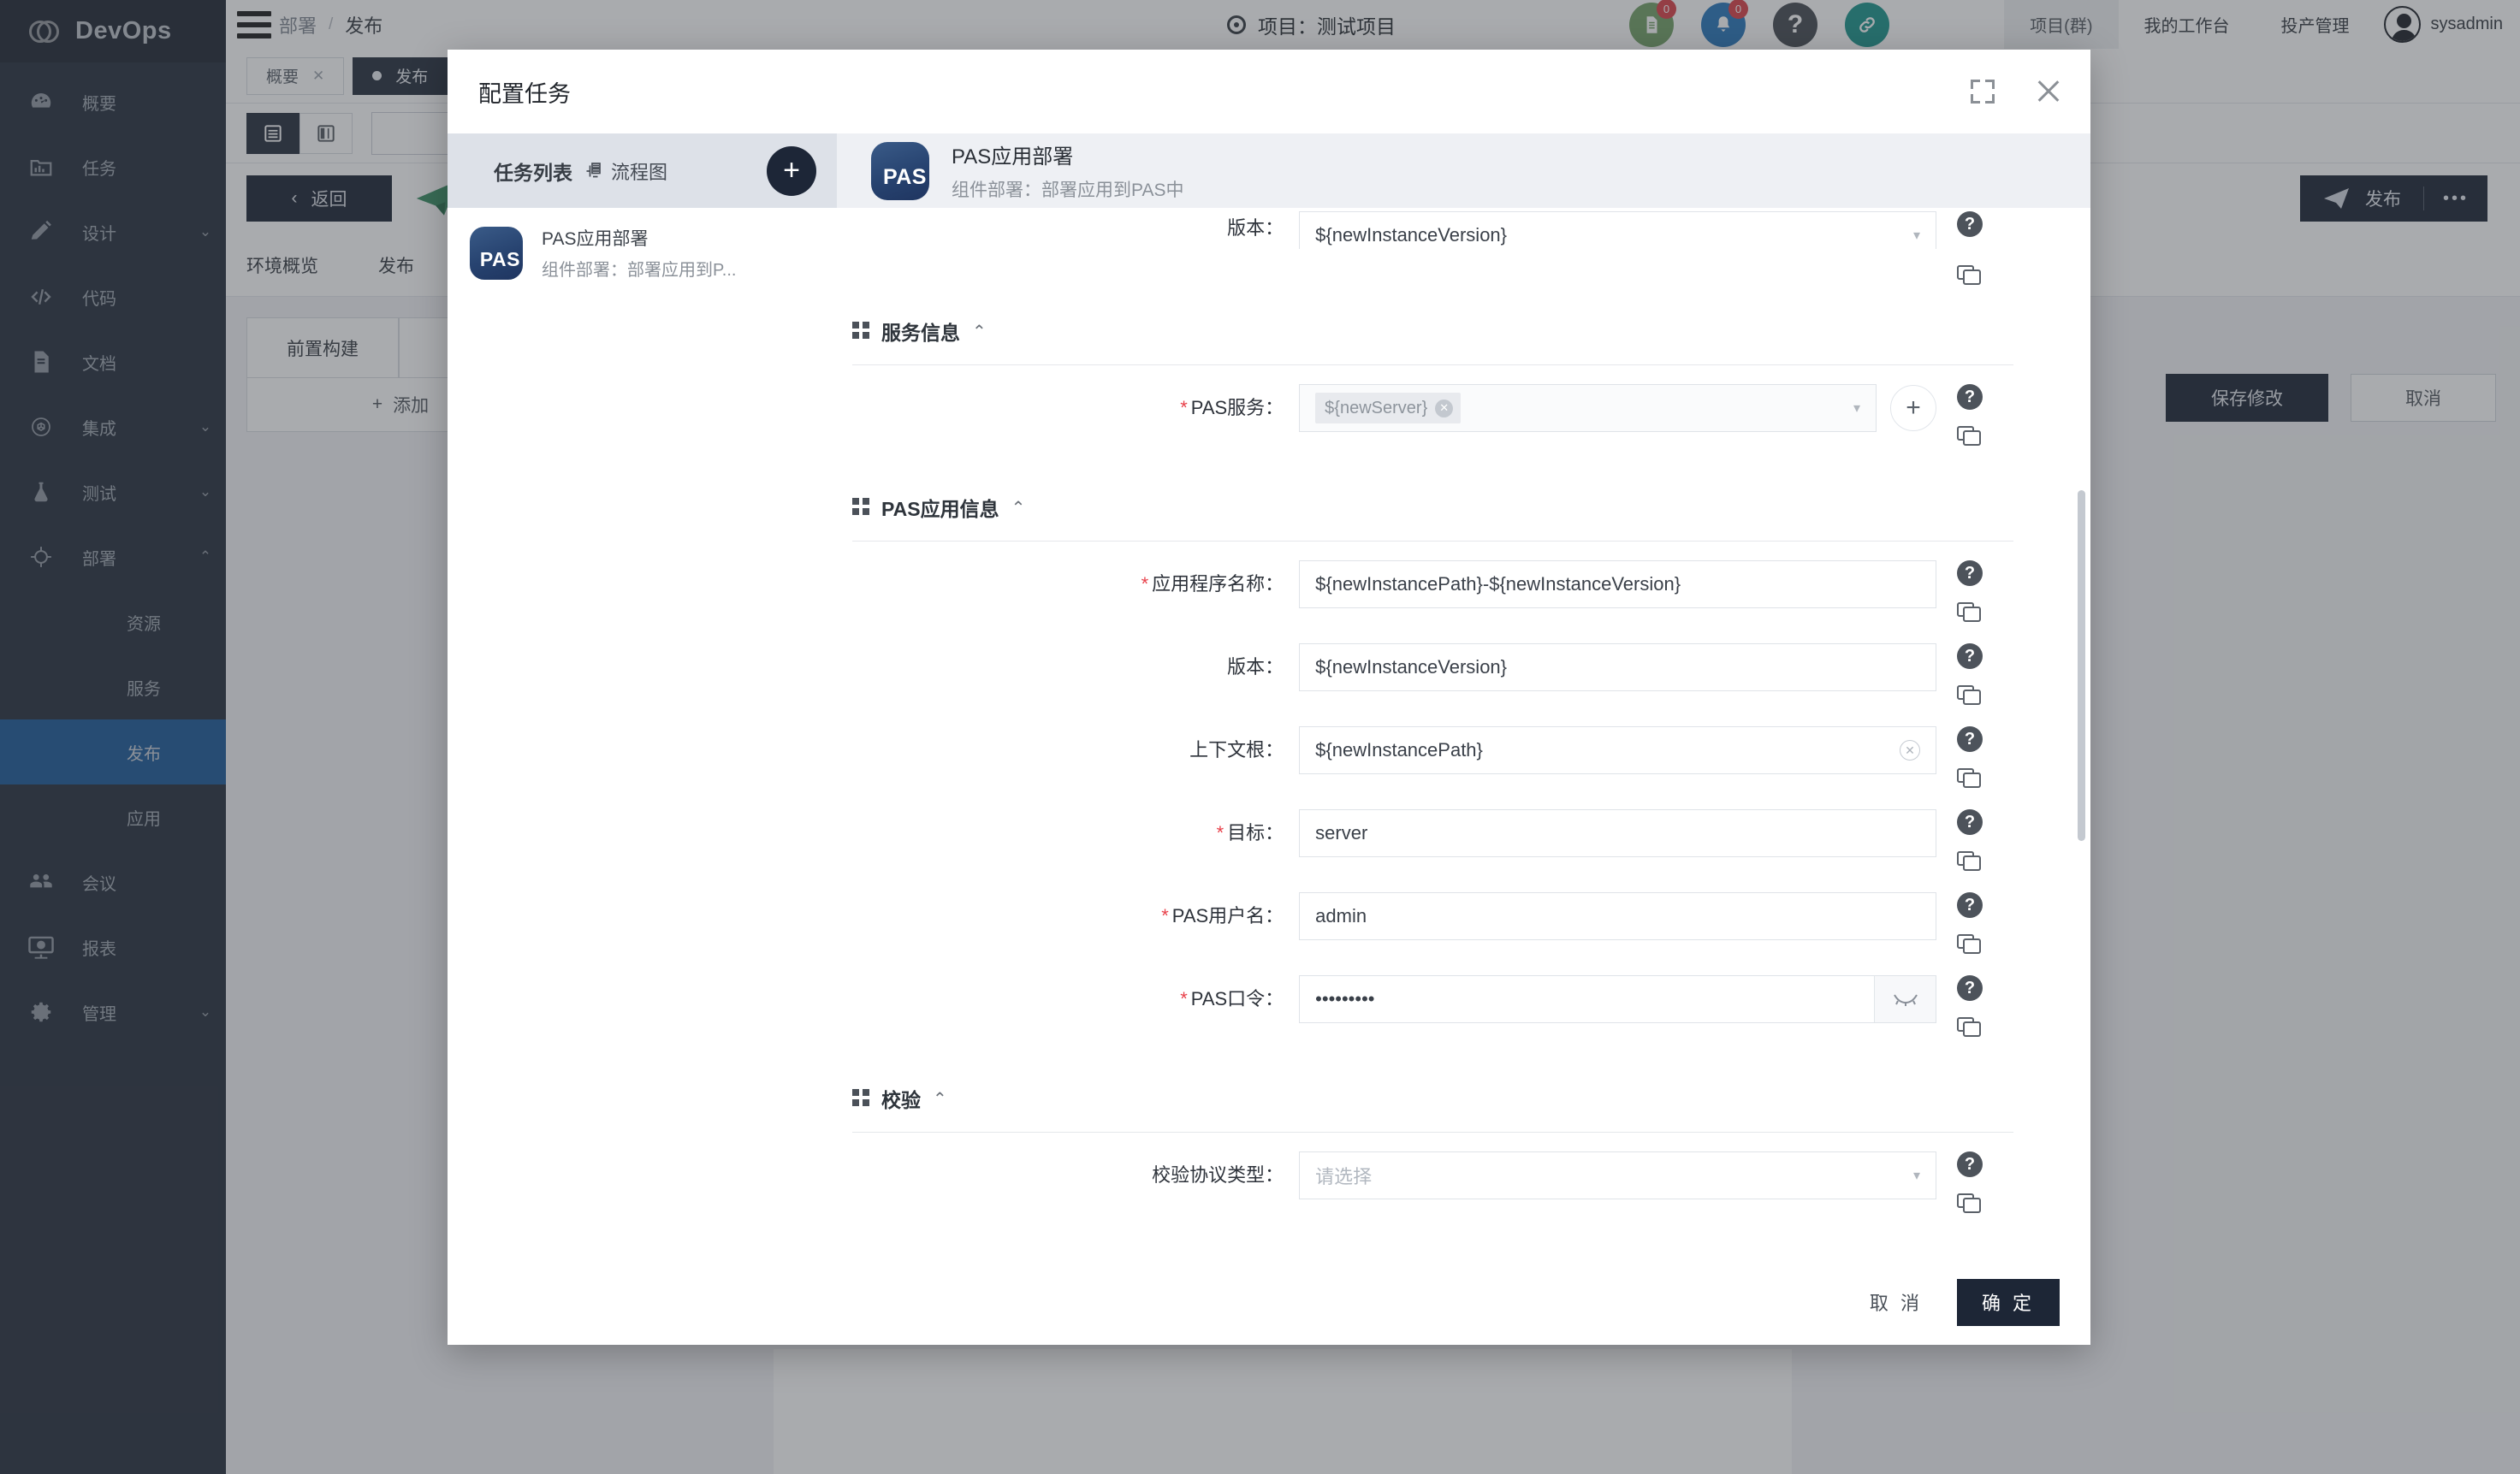 Image resolution: width=2520 pixels, height=1474 pixels. What do you see at coordinates (1913, 408) in the screenshot?
I see `add-service-button: +` at bounding box center [1913, 408].